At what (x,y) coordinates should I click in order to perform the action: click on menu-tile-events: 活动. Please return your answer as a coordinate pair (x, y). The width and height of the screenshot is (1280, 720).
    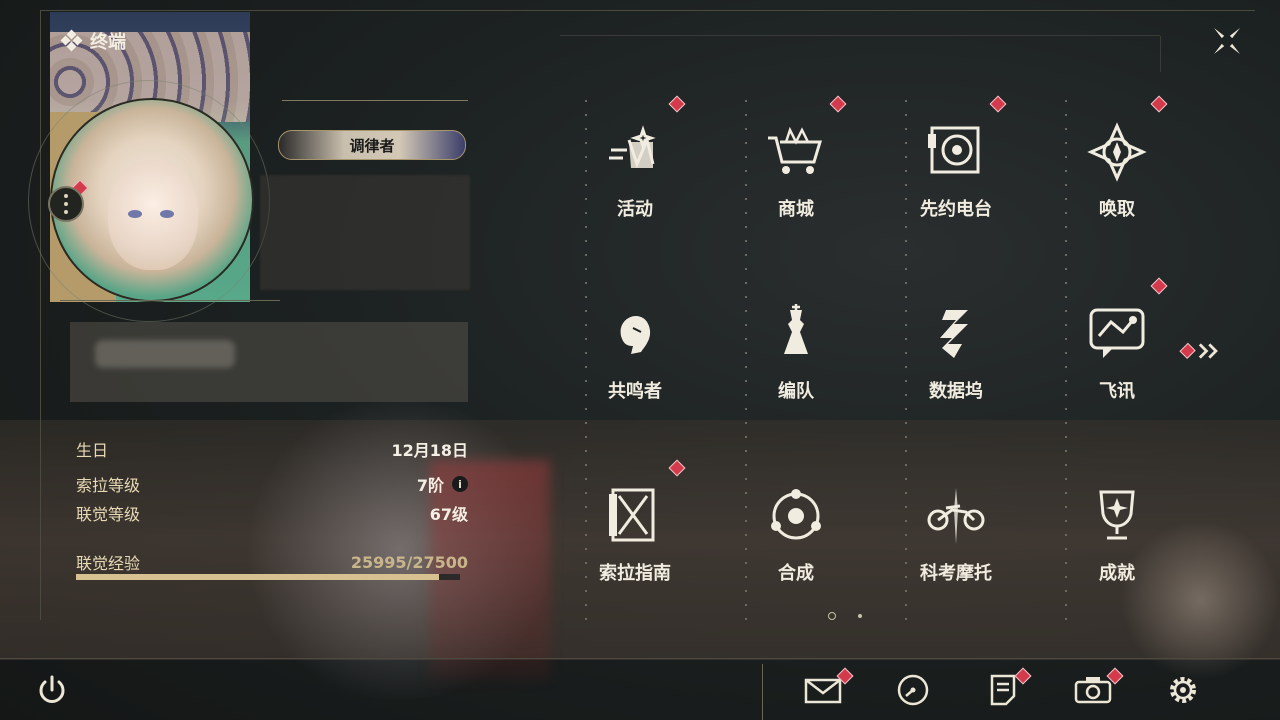
    Looking at the image, I should click on (635, 182).